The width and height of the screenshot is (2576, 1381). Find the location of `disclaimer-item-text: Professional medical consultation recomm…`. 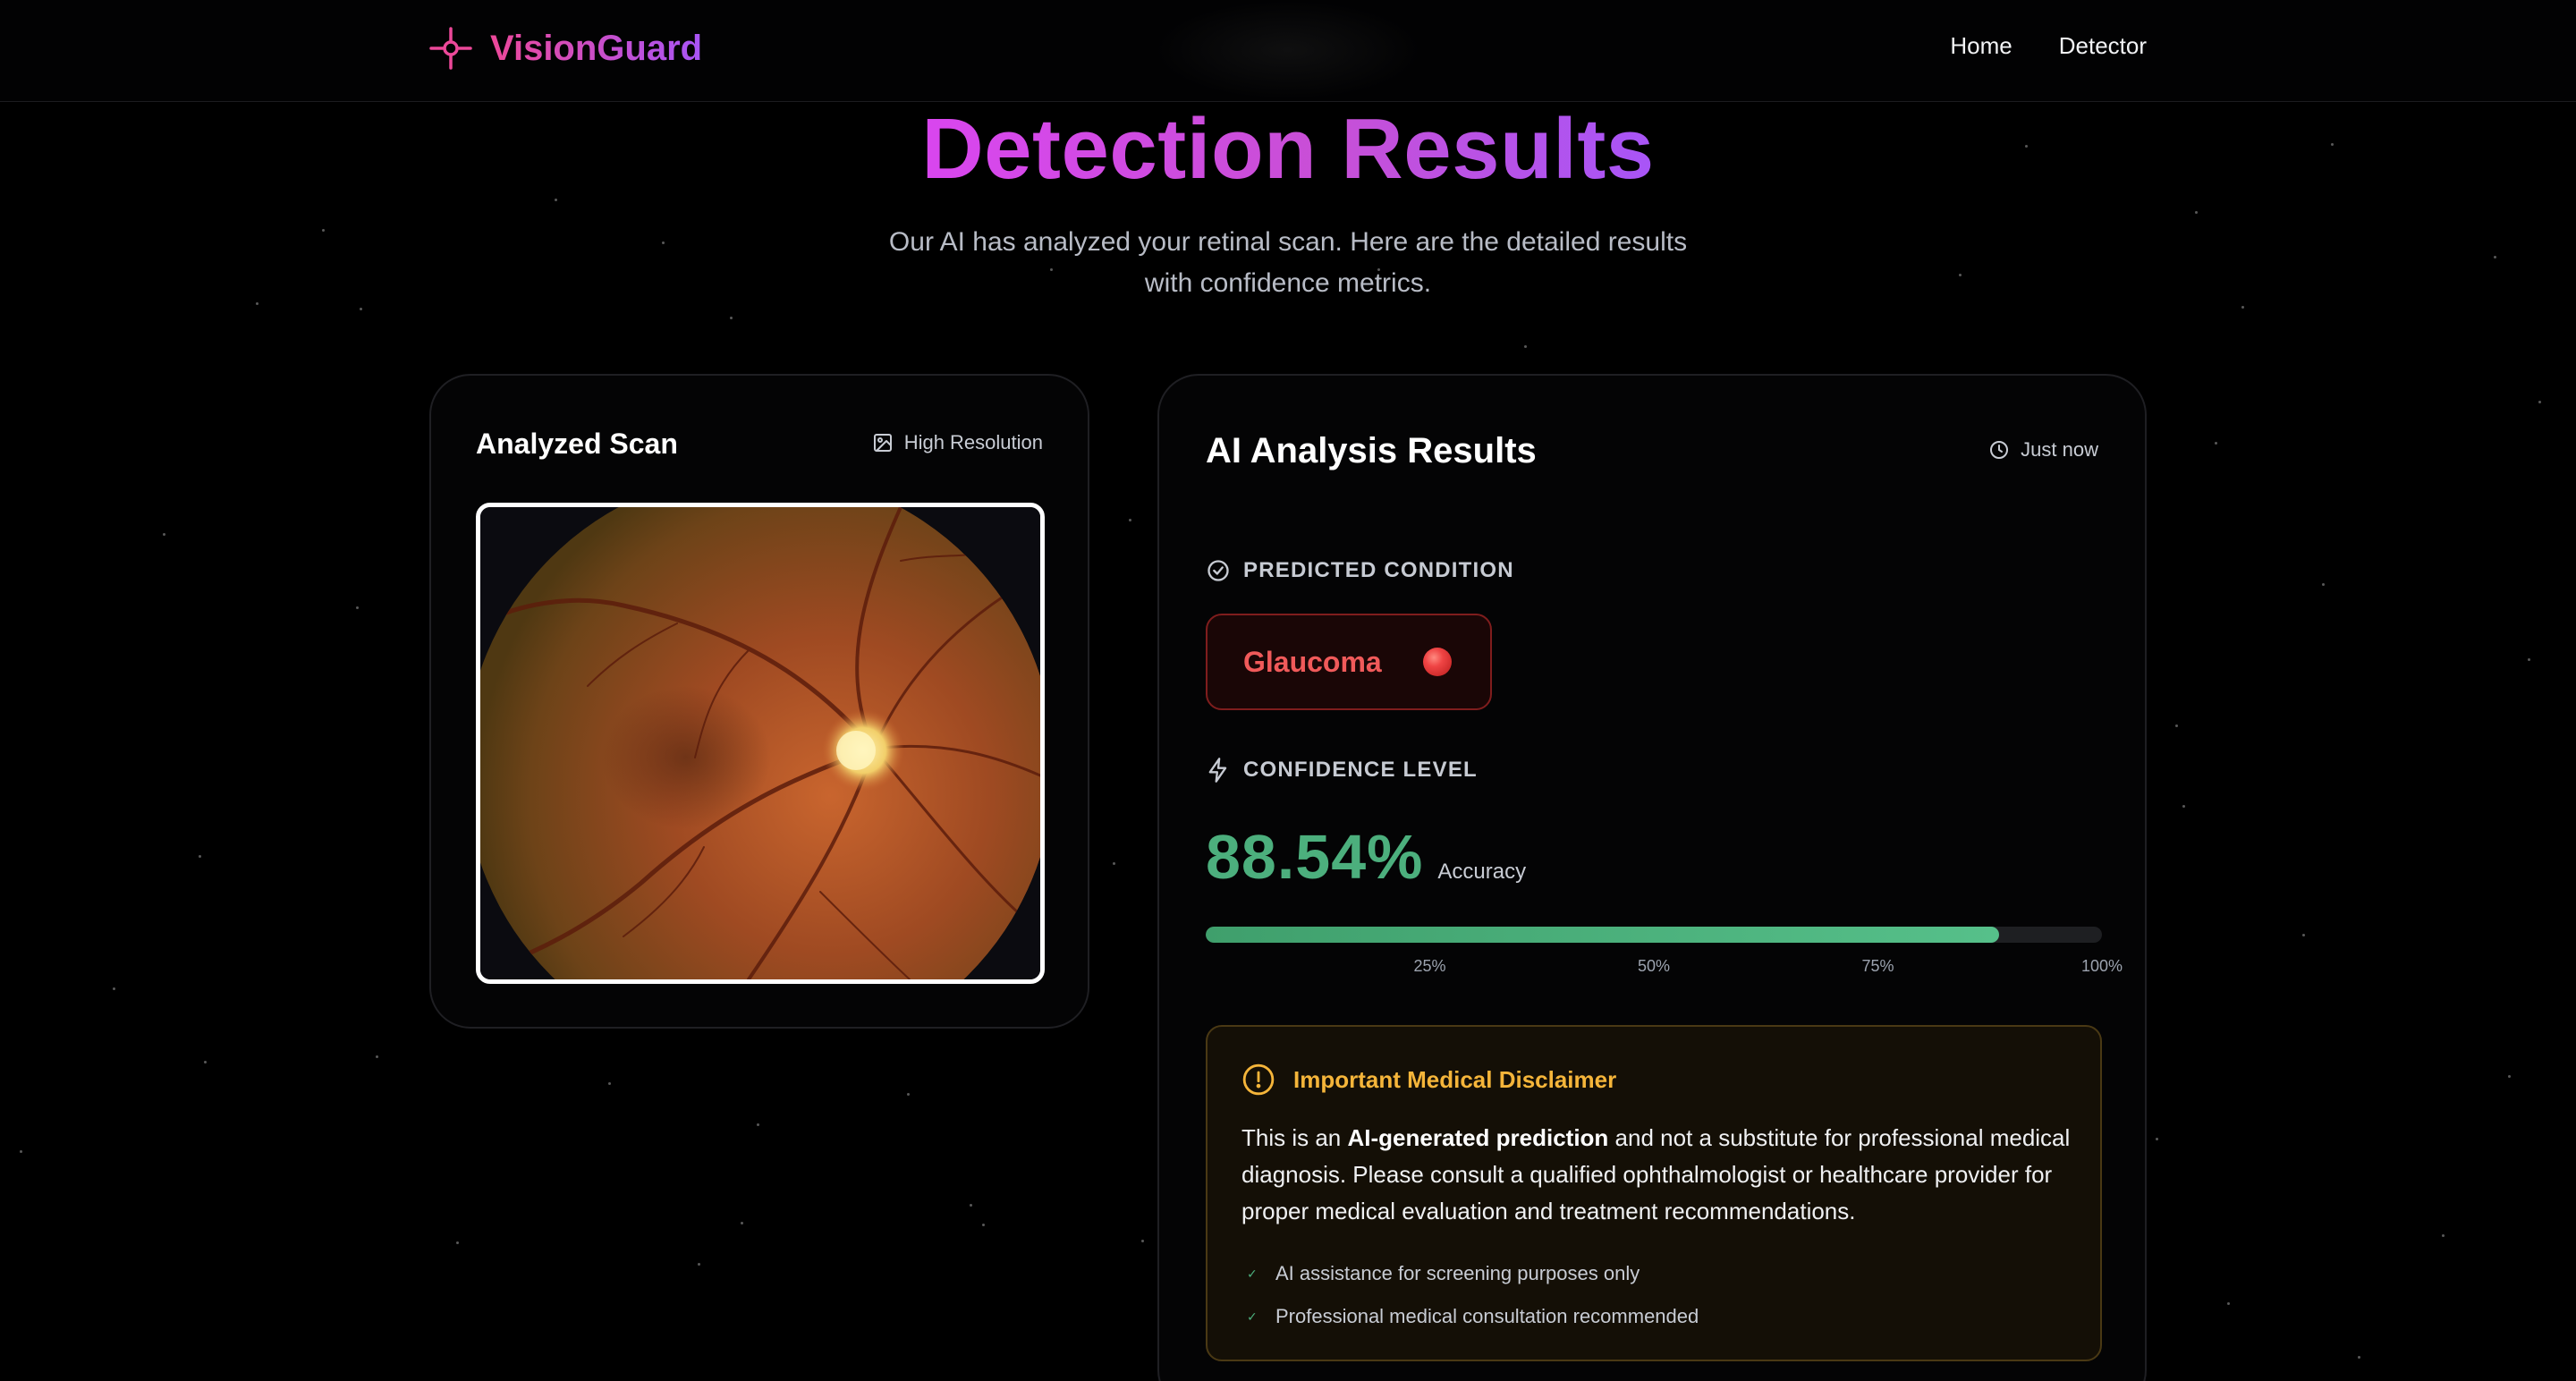

disclaimer-item-text: Professional medical consultation recomm… is located at coordinates (1487, 1316).